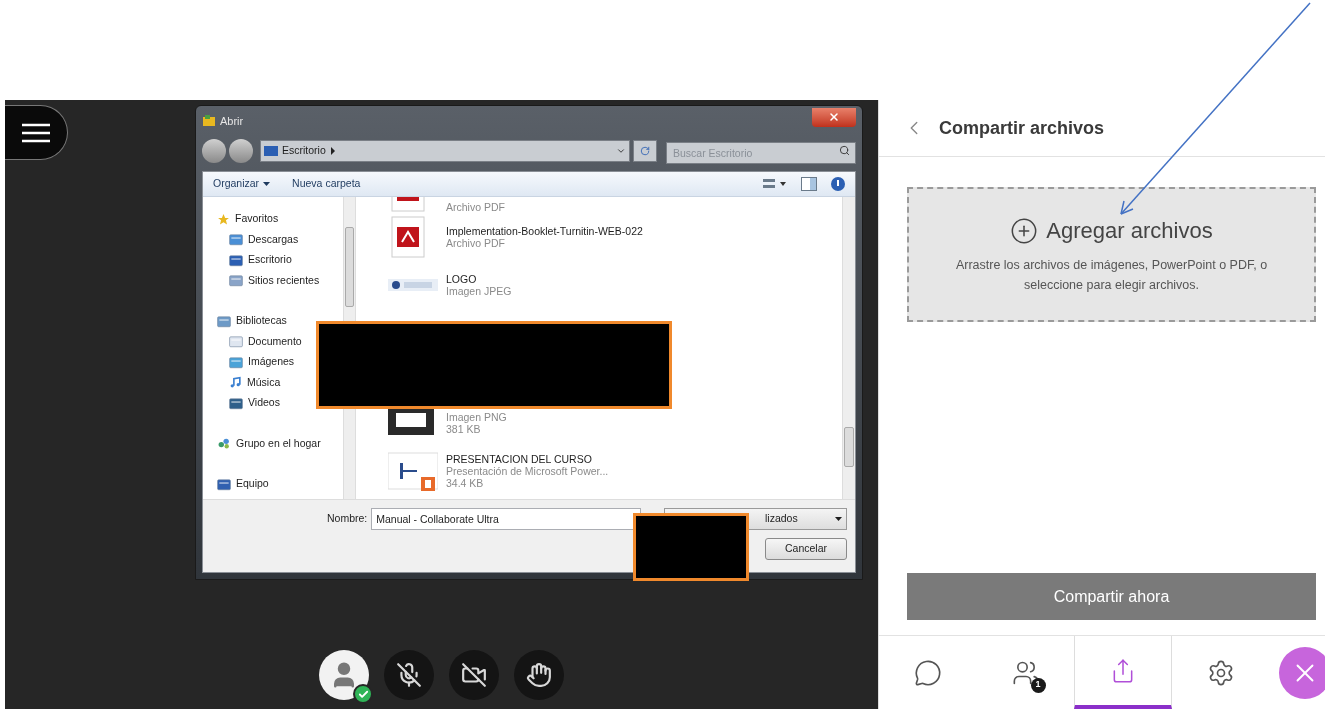 This screenshot has width=1325, height=709. What do you see at coordinates (273, 403) in the screenshot?
I see `nav-item: Videos` at bounding box center [273, 403].